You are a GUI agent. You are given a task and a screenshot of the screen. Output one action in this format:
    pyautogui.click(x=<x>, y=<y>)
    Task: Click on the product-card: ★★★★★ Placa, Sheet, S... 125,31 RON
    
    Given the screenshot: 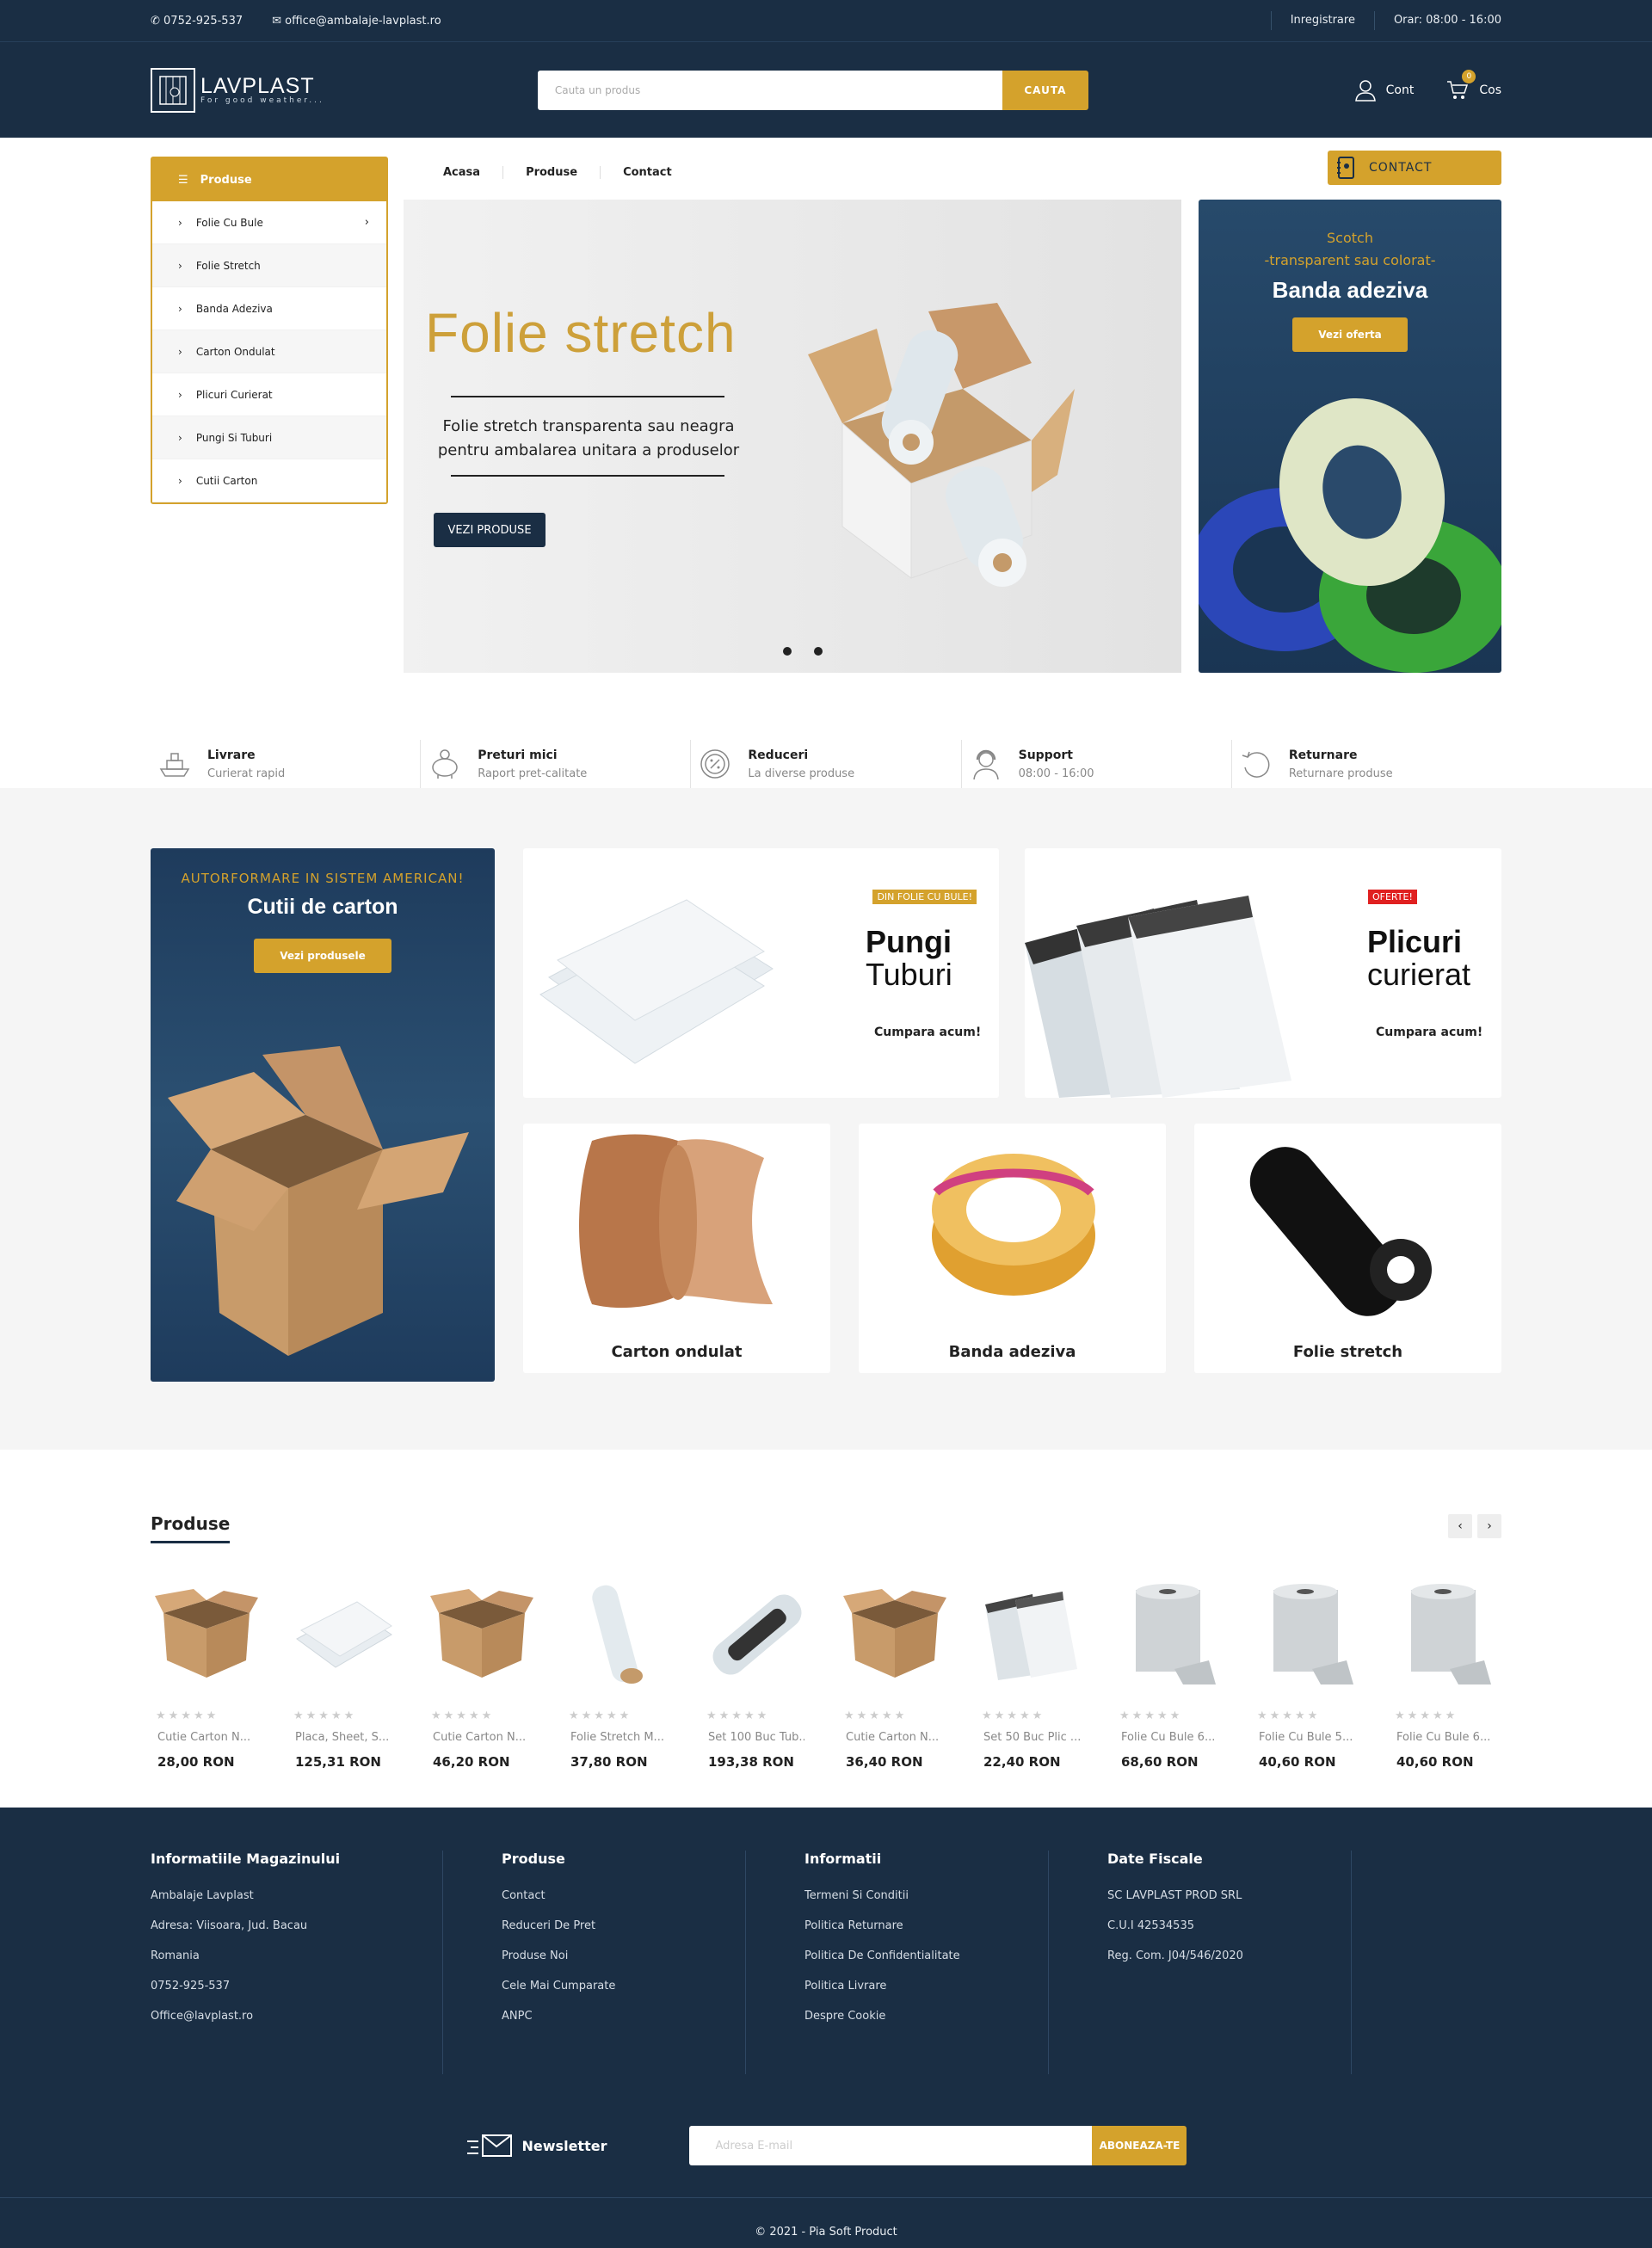 What is the action you would take?
    pyautogui.click(x=357, y=1674)
    